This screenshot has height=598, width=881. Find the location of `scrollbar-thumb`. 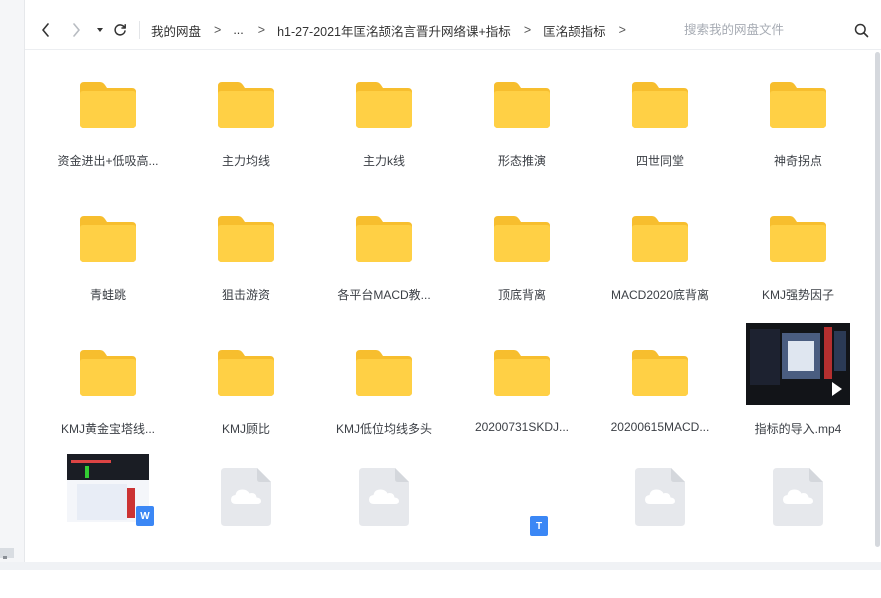

scrollbar-thumb is located at coordinates (877, 299).